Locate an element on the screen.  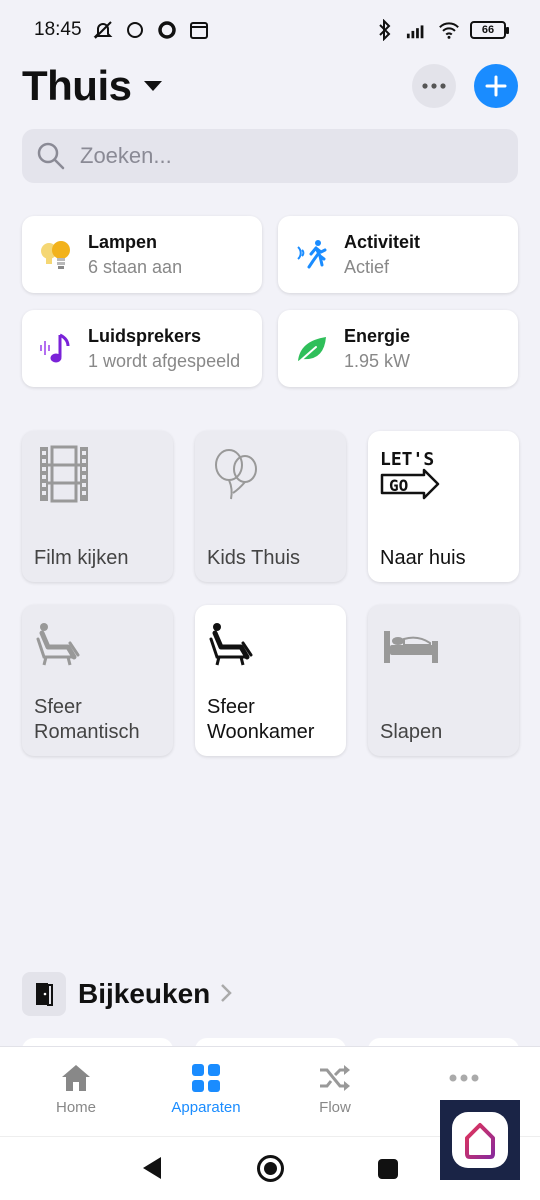
status-bar: 18:45 66 is located at coordinates (270, 30).